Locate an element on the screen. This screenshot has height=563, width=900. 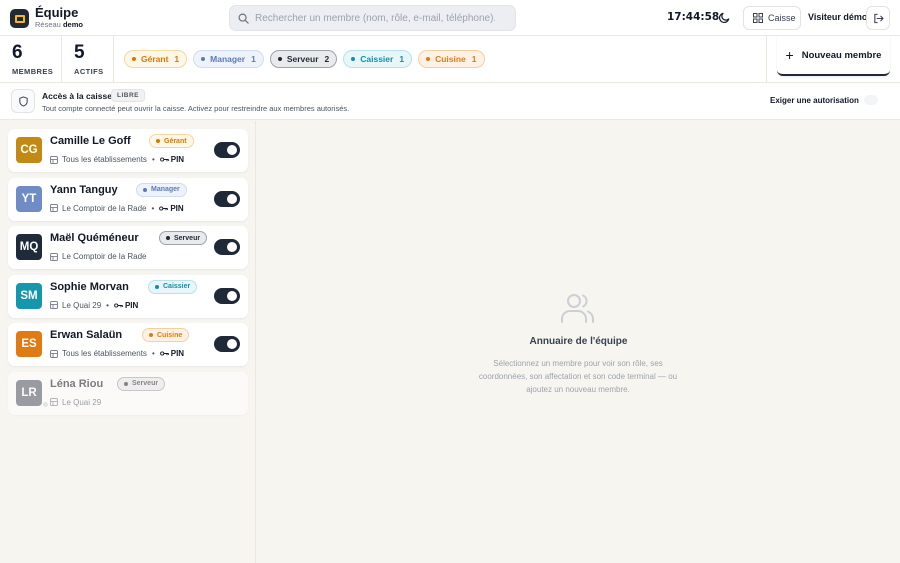
caisse-button: Caisse is located at coordinates (772, 18).